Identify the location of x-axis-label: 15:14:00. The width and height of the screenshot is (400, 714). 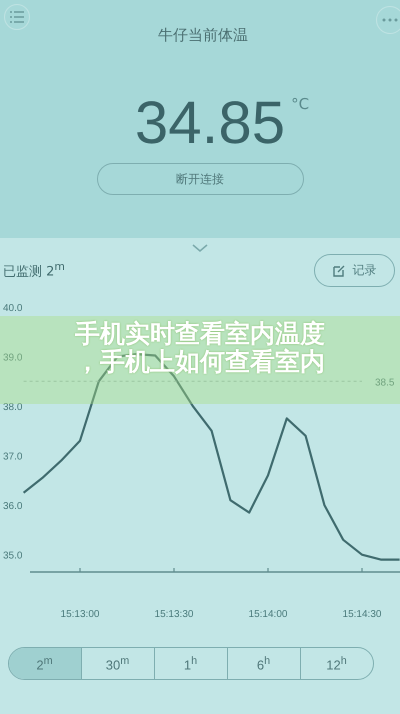
(268, 614).